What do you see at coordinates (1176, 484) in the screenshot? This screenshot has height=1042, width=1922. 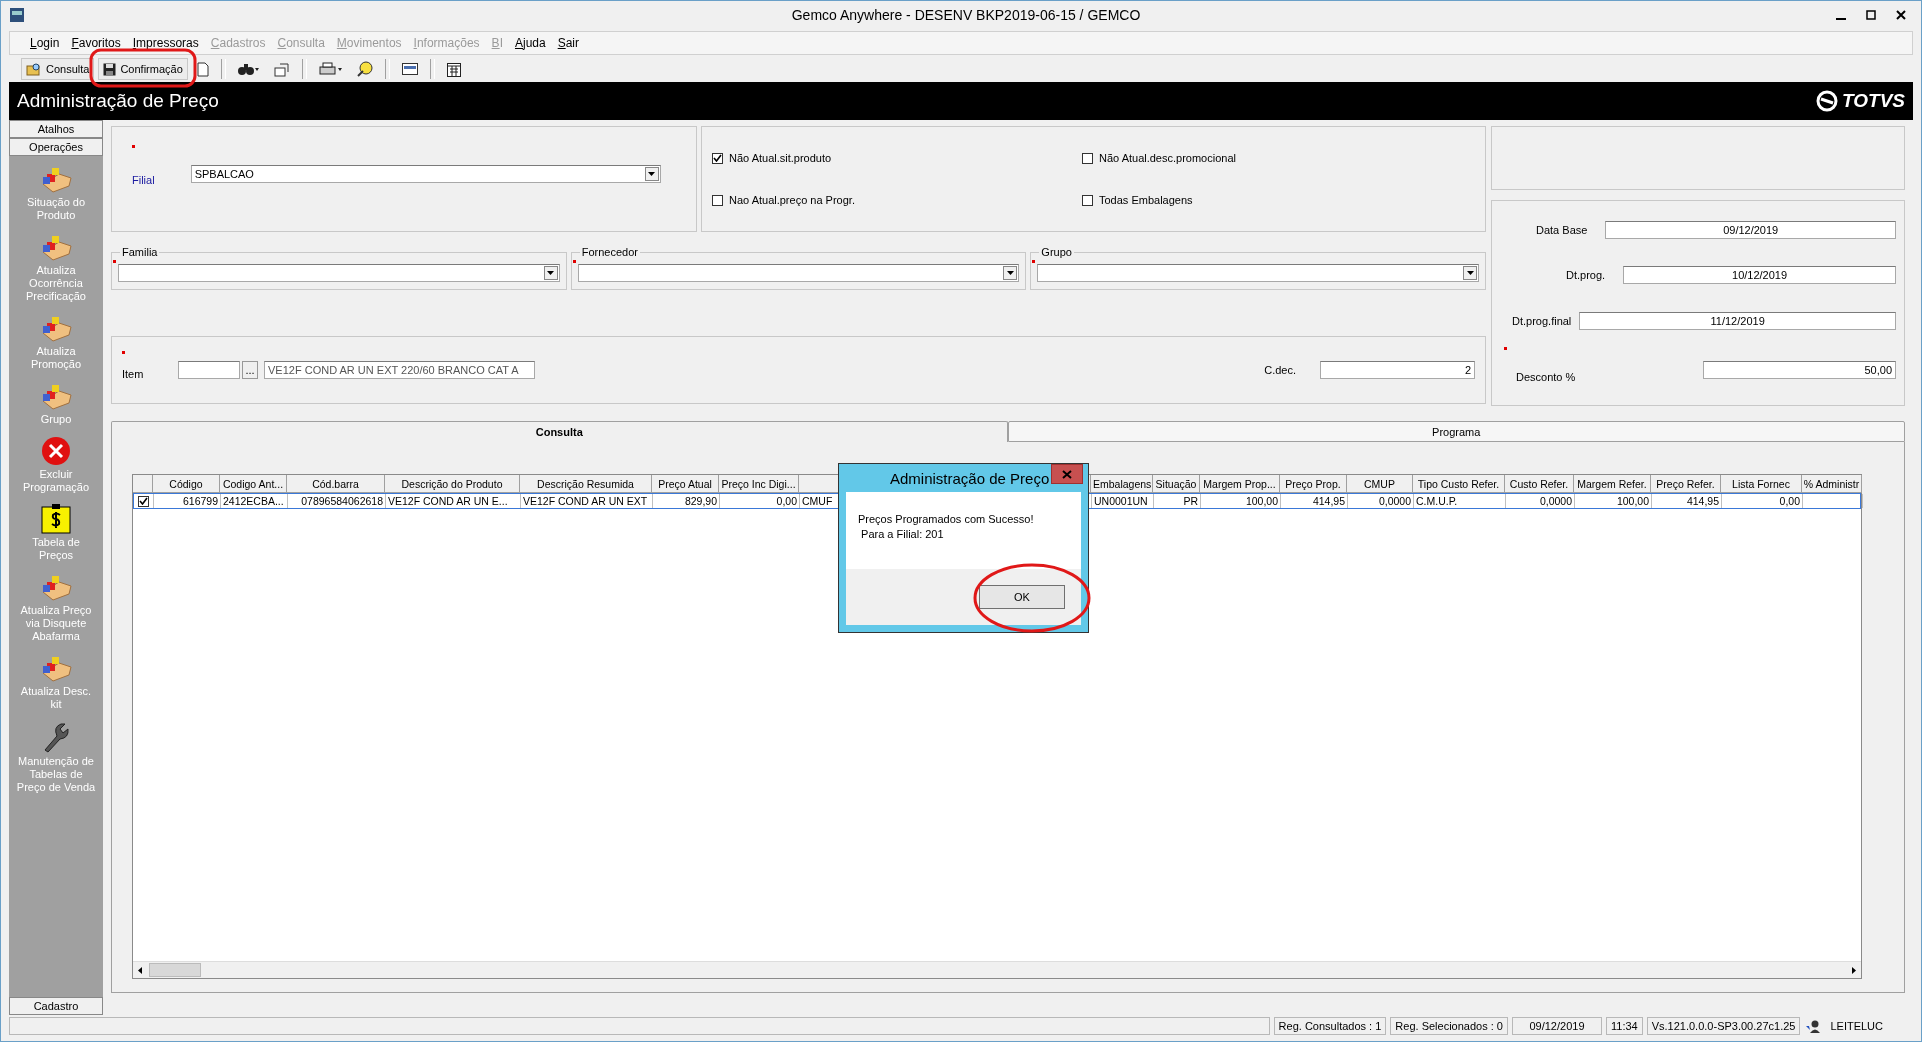 I see `column-header: Situação` at bounding box center [1176, 484].